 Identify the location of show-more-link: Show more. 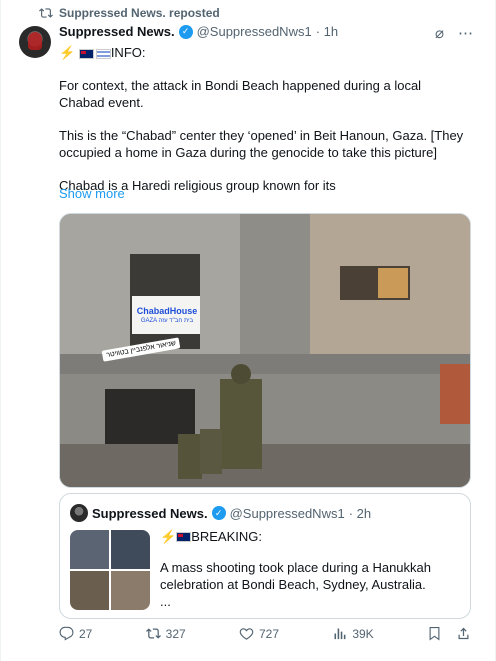
(92, 193).